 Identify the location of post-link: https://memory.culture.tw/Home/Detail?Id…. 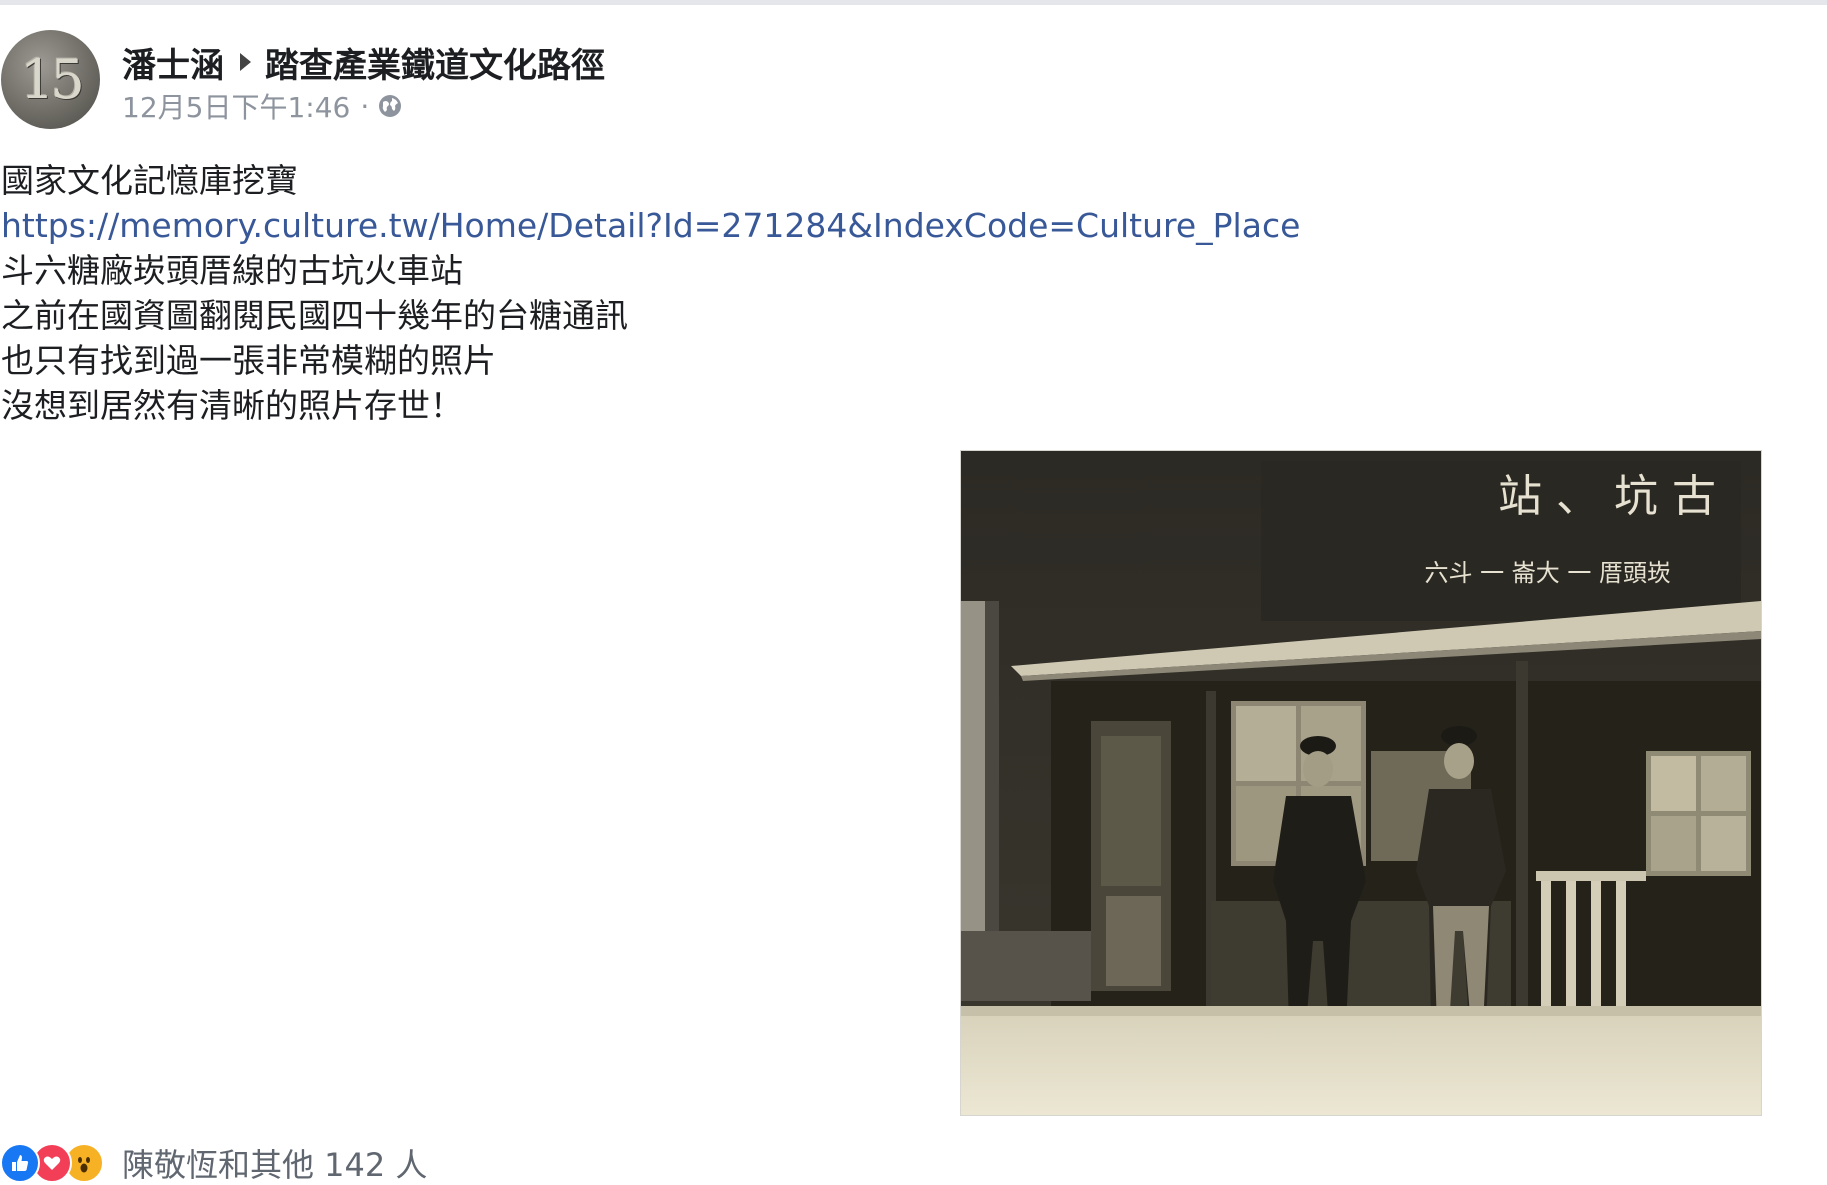
(650, 225).